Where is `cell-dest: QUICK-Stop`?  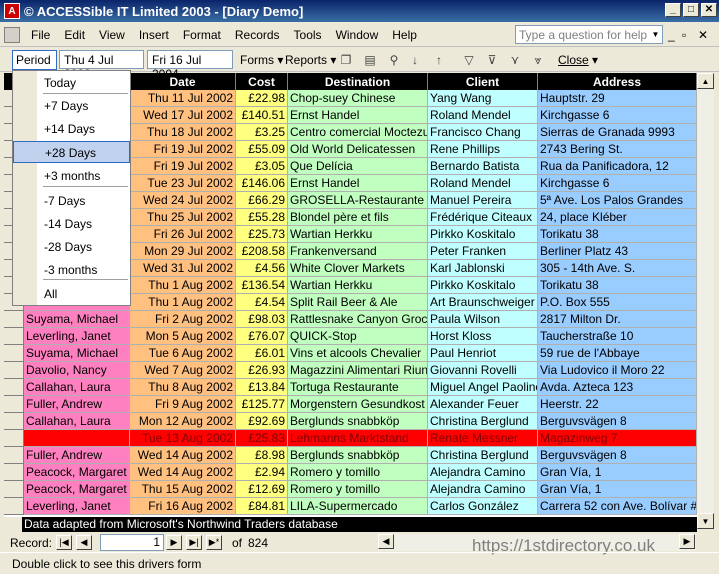 cell-dest: QUICK-Stop is located at coordinates (358, 336).